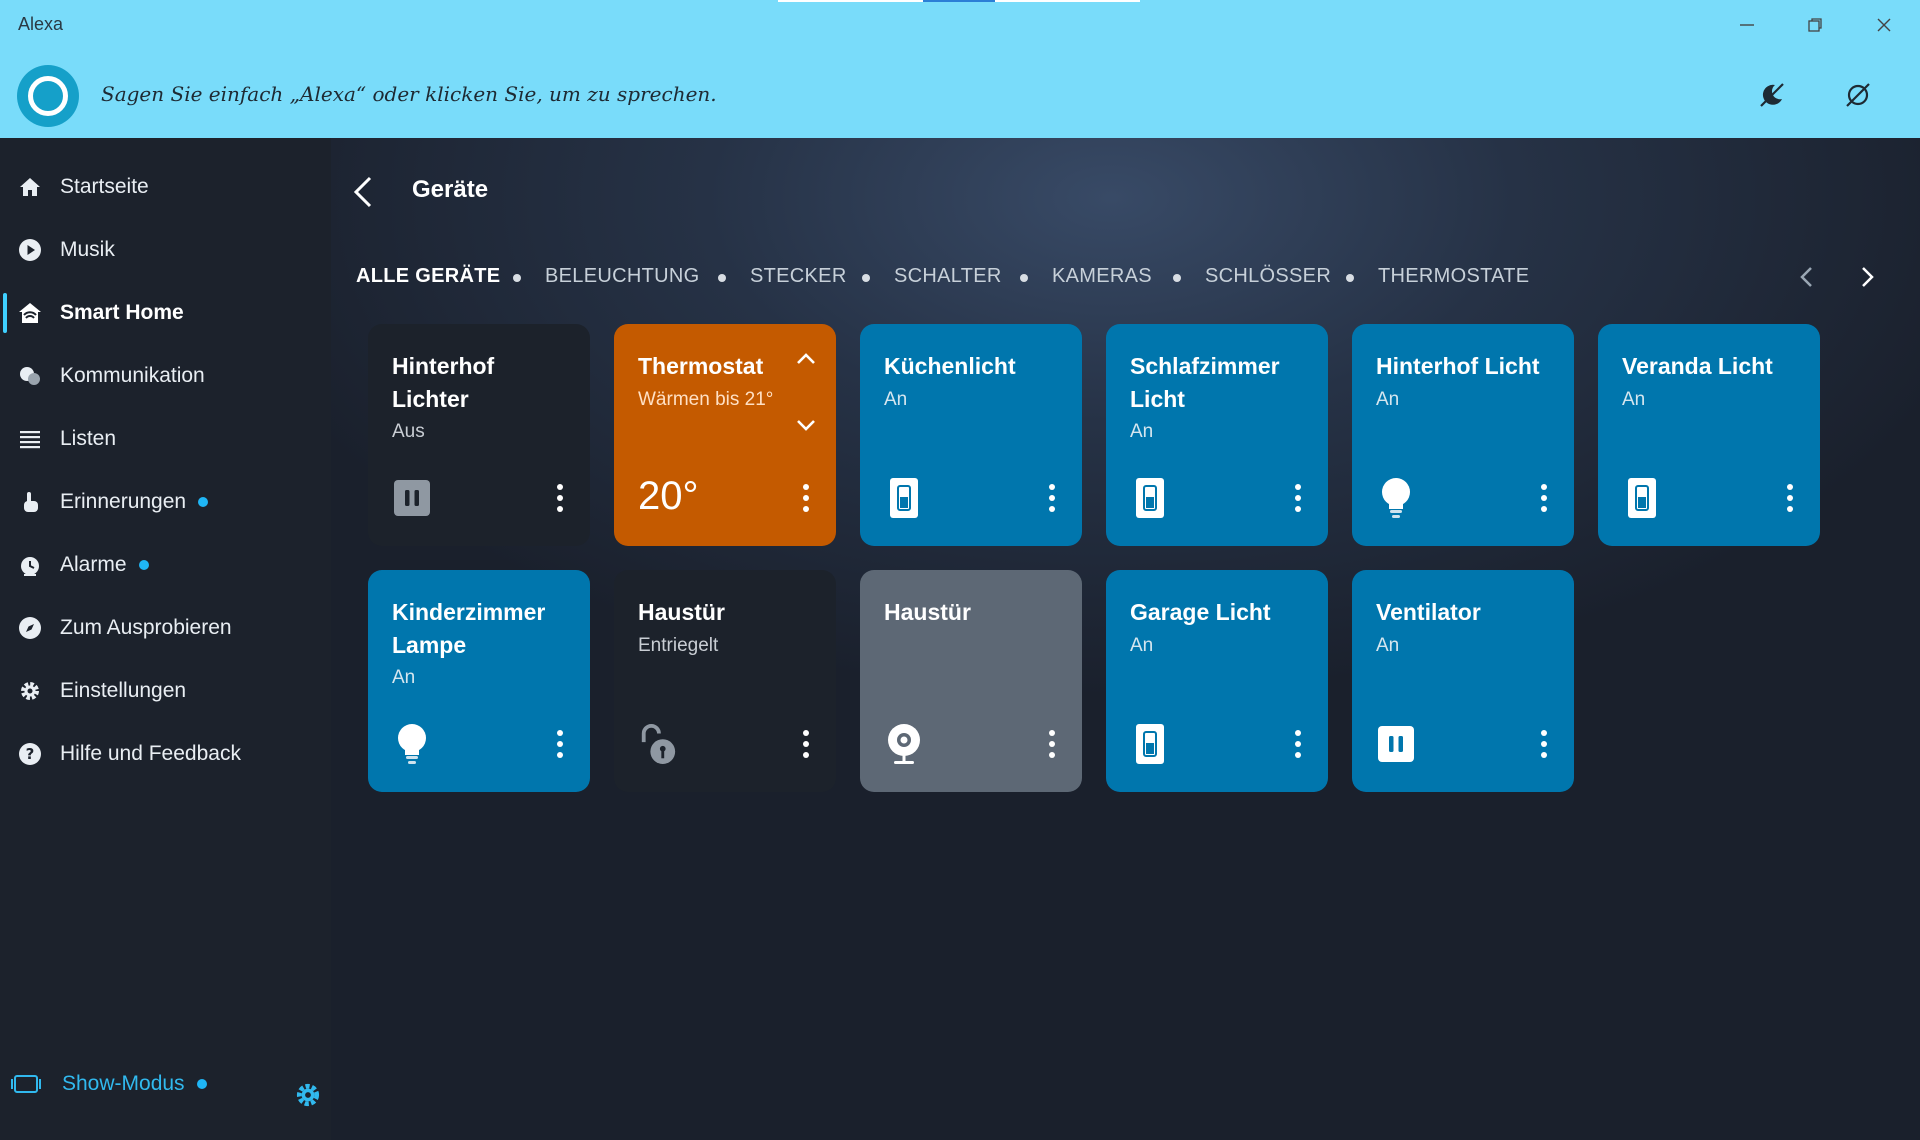  What do you see at coordinates (971, 435) in the screenshot?
I see `device-card: Küchenlicht An` at bounding box center [971, 435].